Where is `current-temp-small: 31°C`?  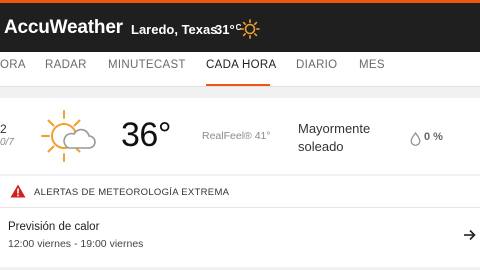
current-temp-small: 31°C is located at coordinates (228, 29).